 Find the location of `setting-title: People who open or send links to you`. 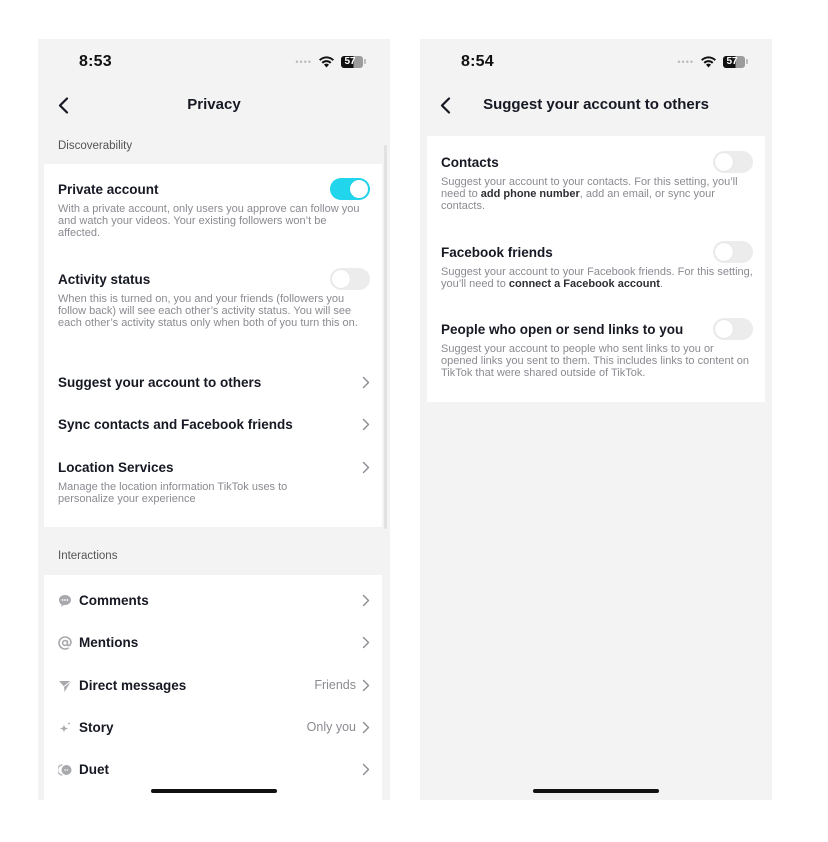

setting-title: People who open or send links to you is located at coordinates (562, 329).